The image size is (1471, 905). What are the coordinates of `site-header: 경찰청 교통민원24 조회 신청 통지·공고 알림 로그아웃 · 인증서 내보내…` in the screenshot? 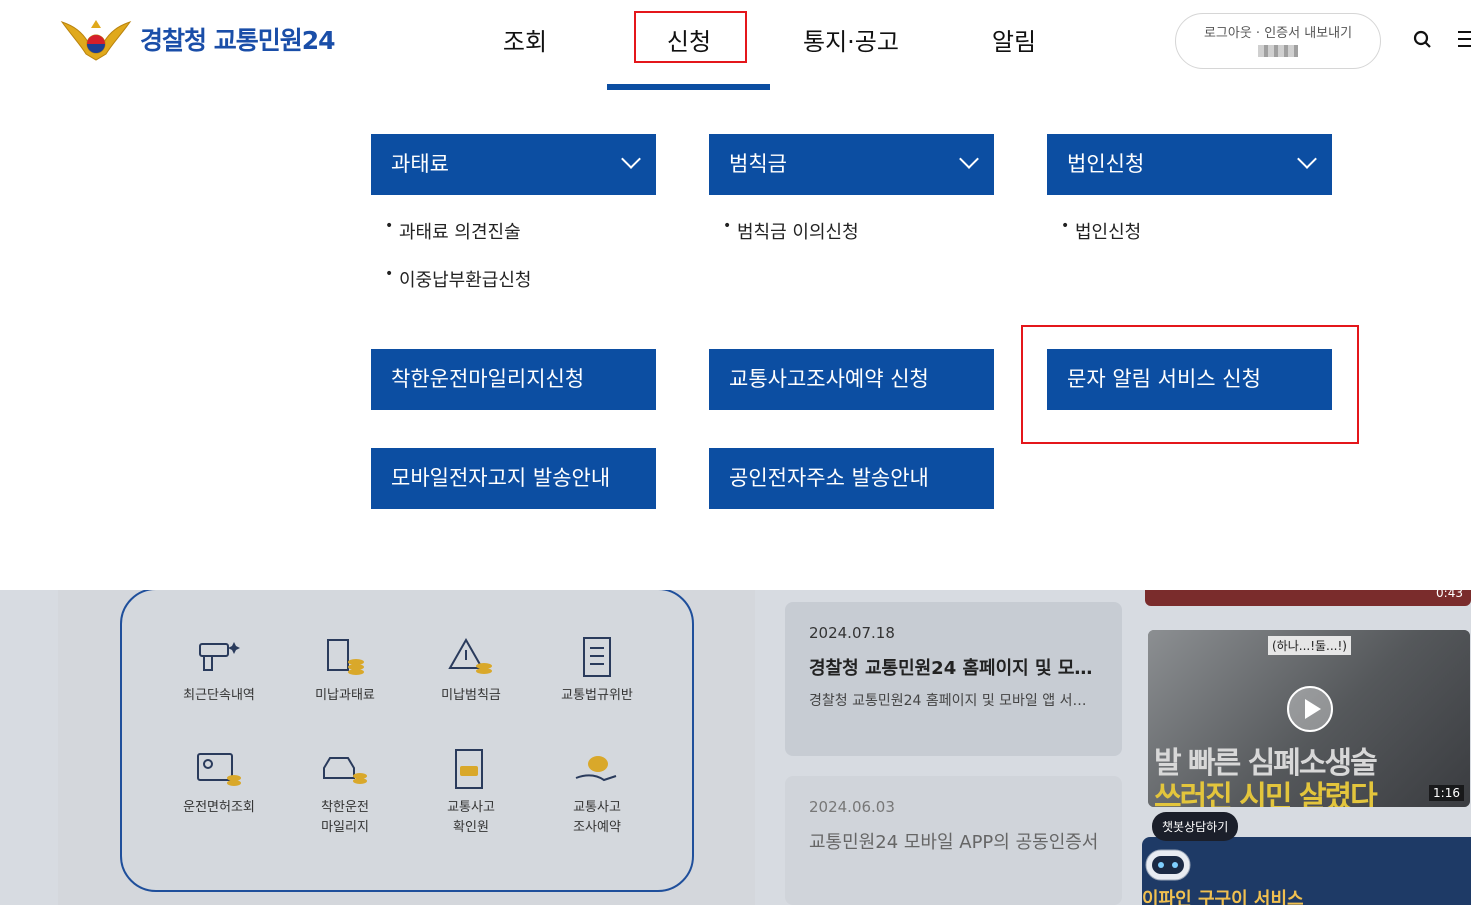 It's located at (735, 45).